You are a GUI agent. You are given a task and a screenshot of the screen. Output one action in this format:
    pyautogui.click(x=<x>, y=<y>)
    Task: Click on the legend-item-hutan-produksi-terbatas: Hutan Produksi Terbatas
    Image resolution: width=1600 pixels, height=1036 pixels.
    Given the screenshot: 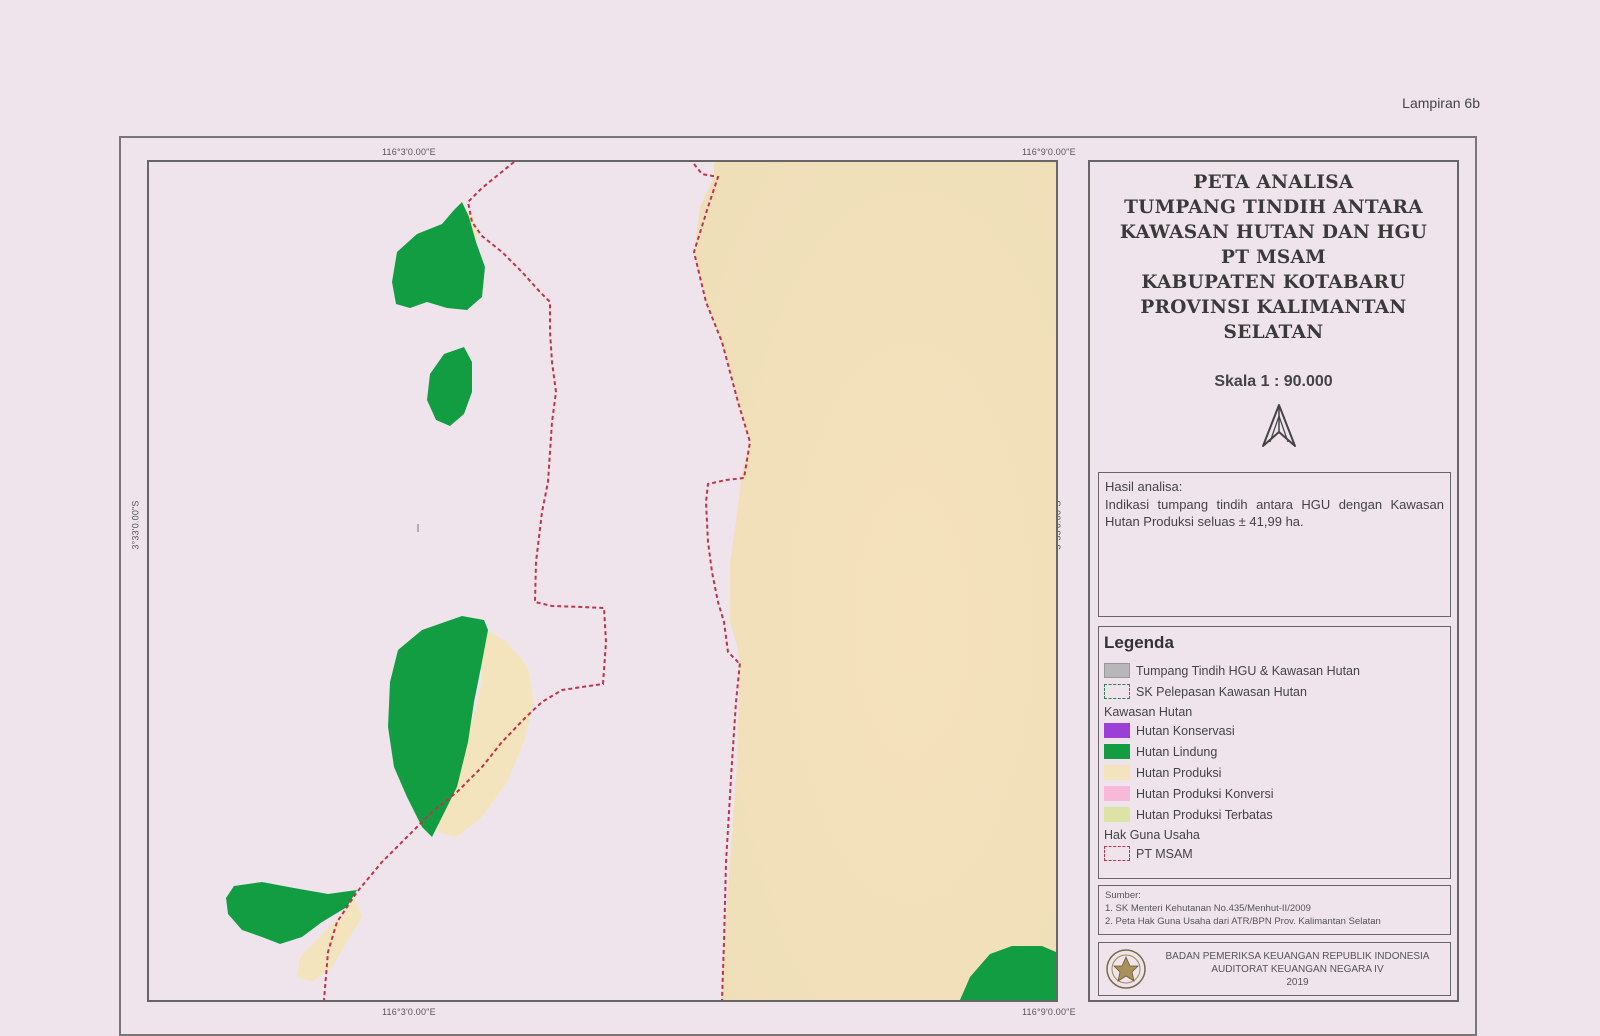 What is the action you would take?
    pyautogui.click(x=1274, y=814)
    